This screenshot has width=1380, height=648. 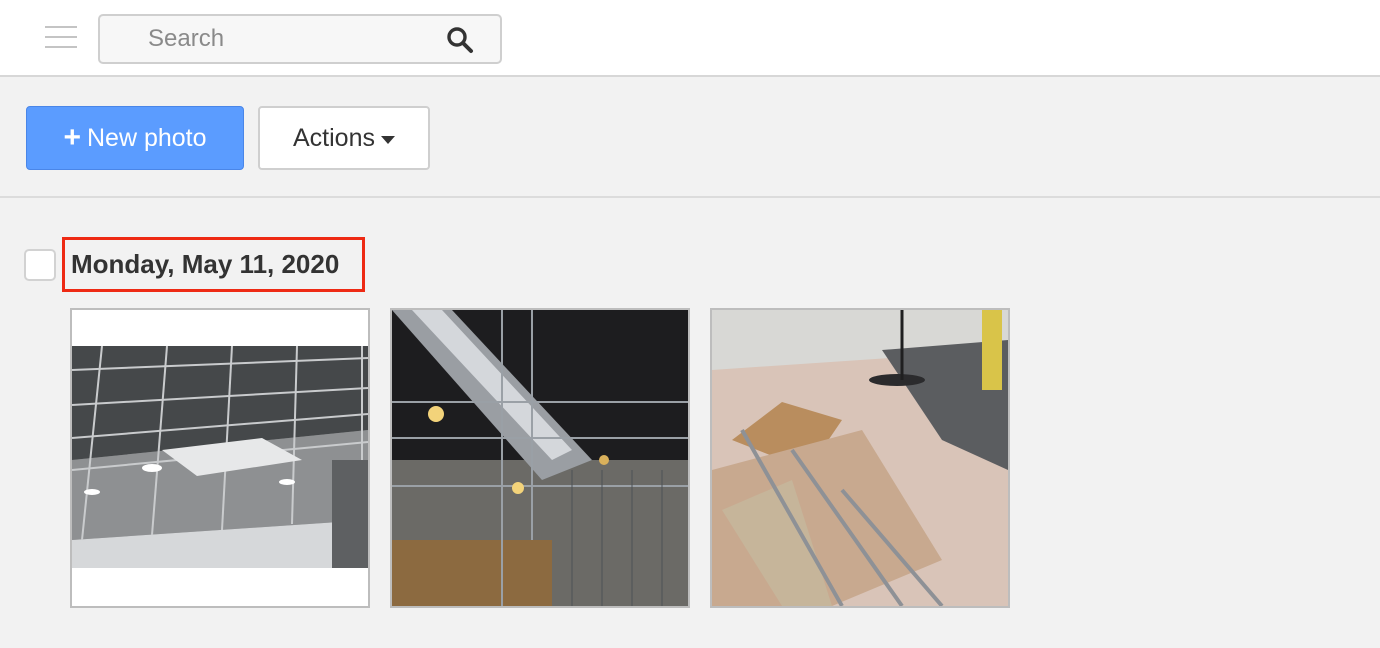 What do you see at coordinates (334, 137) in the screenshot?
I see `actions-label: Actions` at bounding box center [334, 137].